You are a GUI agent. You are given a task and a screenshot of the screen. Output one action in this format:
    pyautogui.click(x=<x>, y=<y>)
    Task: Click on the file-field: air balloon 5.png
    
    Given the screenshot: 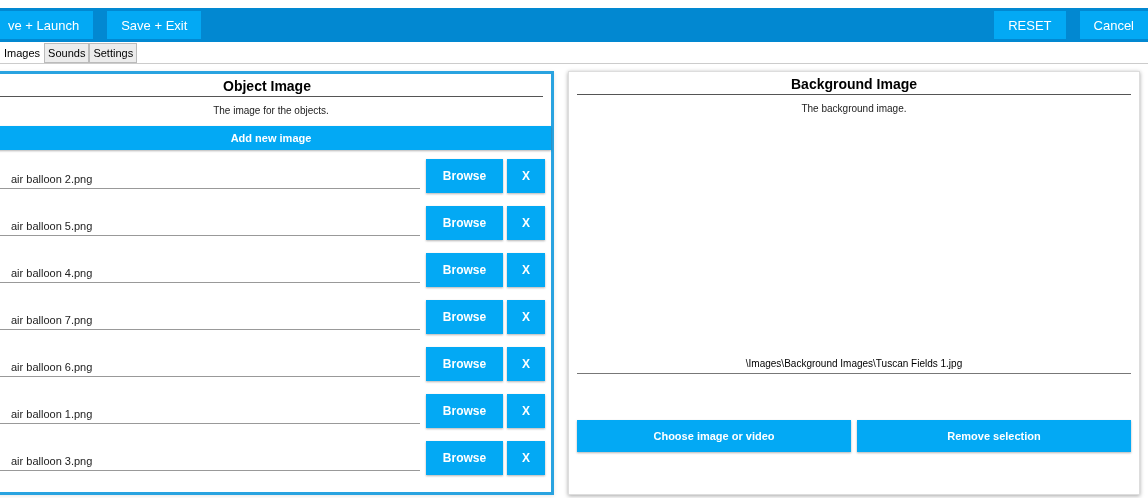 What is the action you would take?
    pyautogui.click(x=210, y=223)
    